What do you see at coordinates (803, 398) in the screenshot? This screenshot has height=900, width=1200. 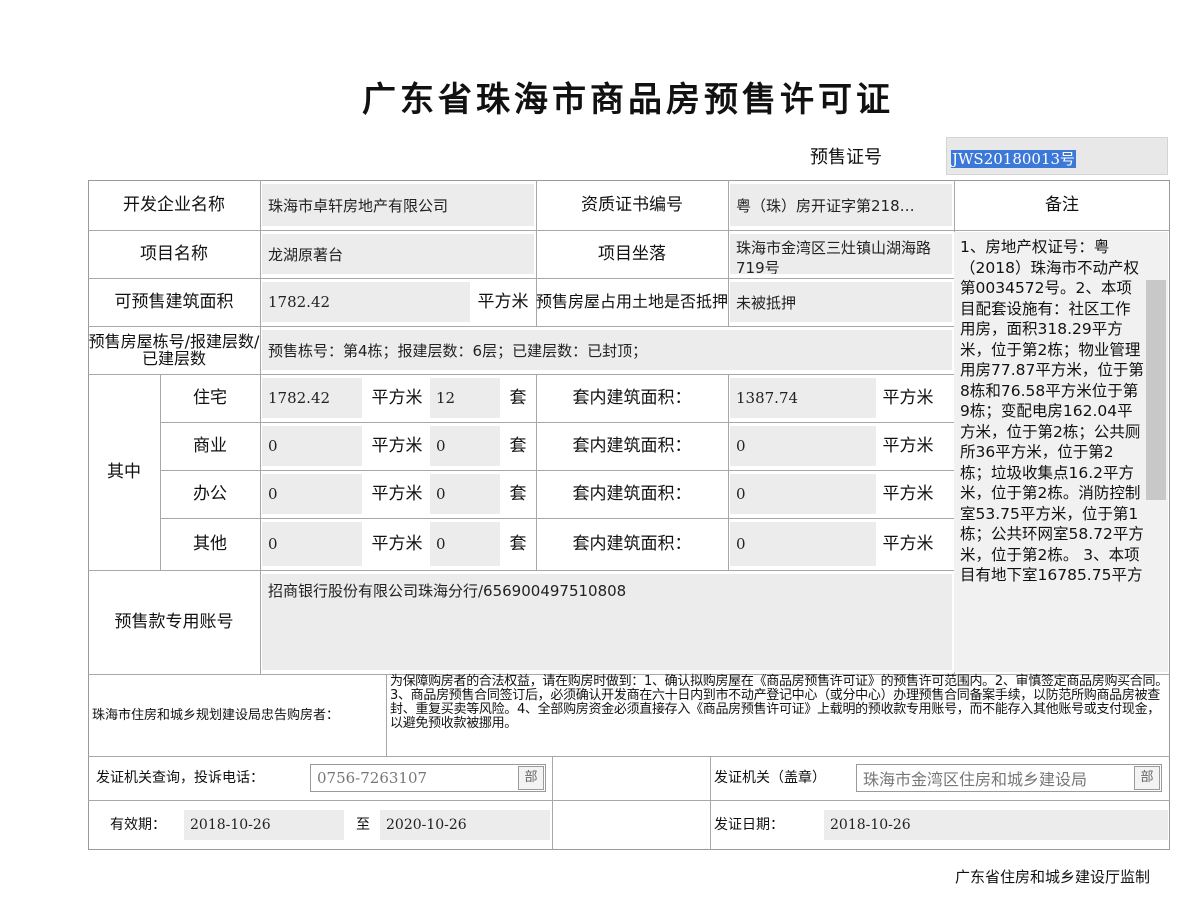 I see `residential-inner-area-field: 1387.74` at bounding box center [803, 398].